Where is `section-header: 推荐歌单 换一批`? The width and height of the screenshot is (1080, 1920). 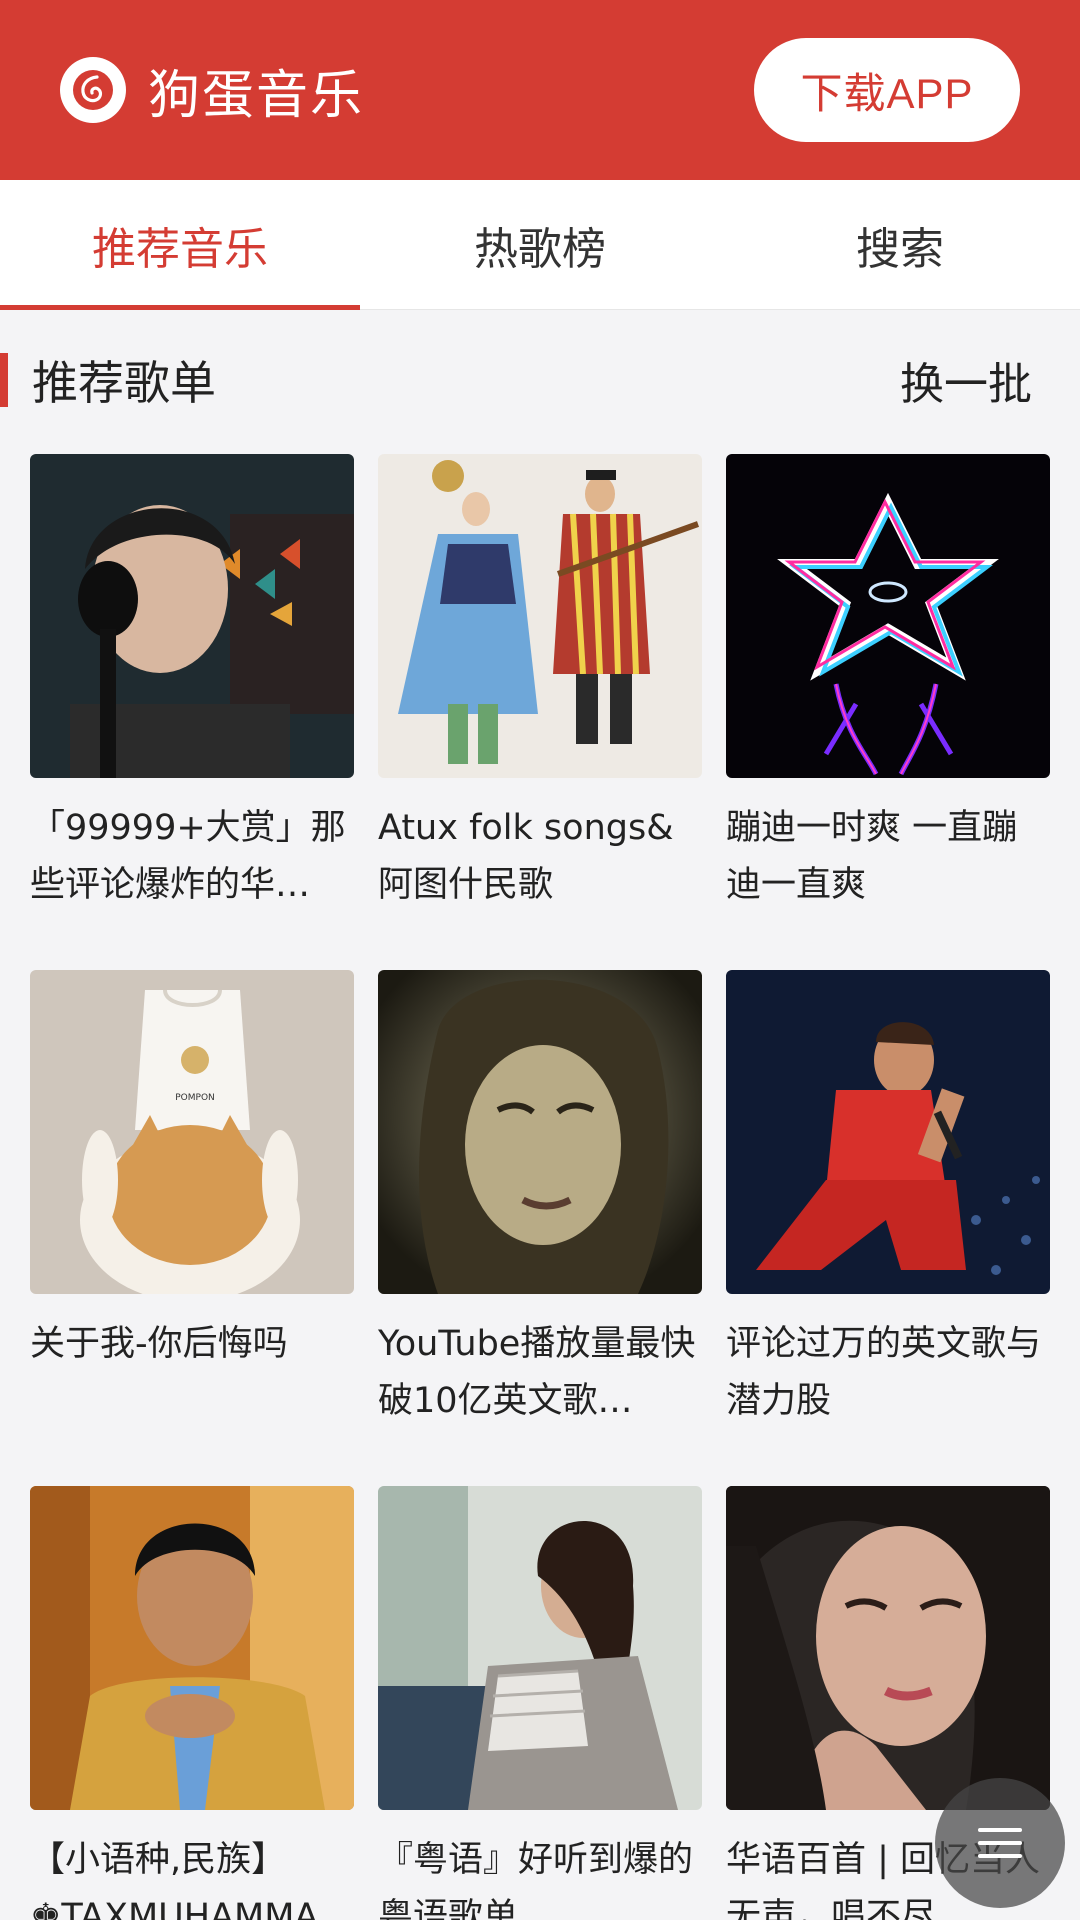 section-header: 推荐歌单 换一批 is located at coordinates (540, 380).